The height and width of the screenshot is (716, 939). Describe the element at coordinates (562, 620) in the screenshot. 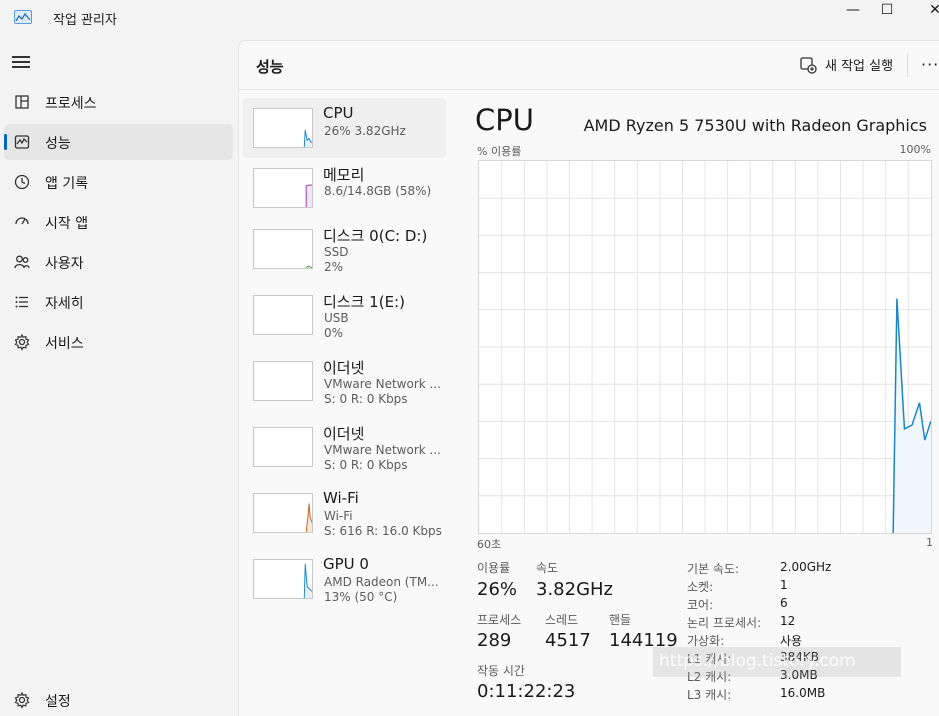

I see `threads-label: 스레드` at that location.